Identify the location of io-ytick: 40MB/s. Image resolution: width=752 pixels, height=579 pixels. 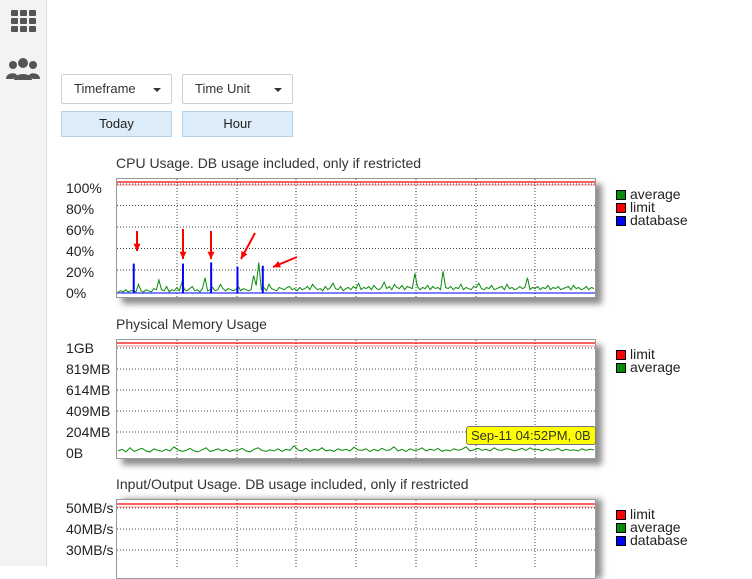
(90, 529).